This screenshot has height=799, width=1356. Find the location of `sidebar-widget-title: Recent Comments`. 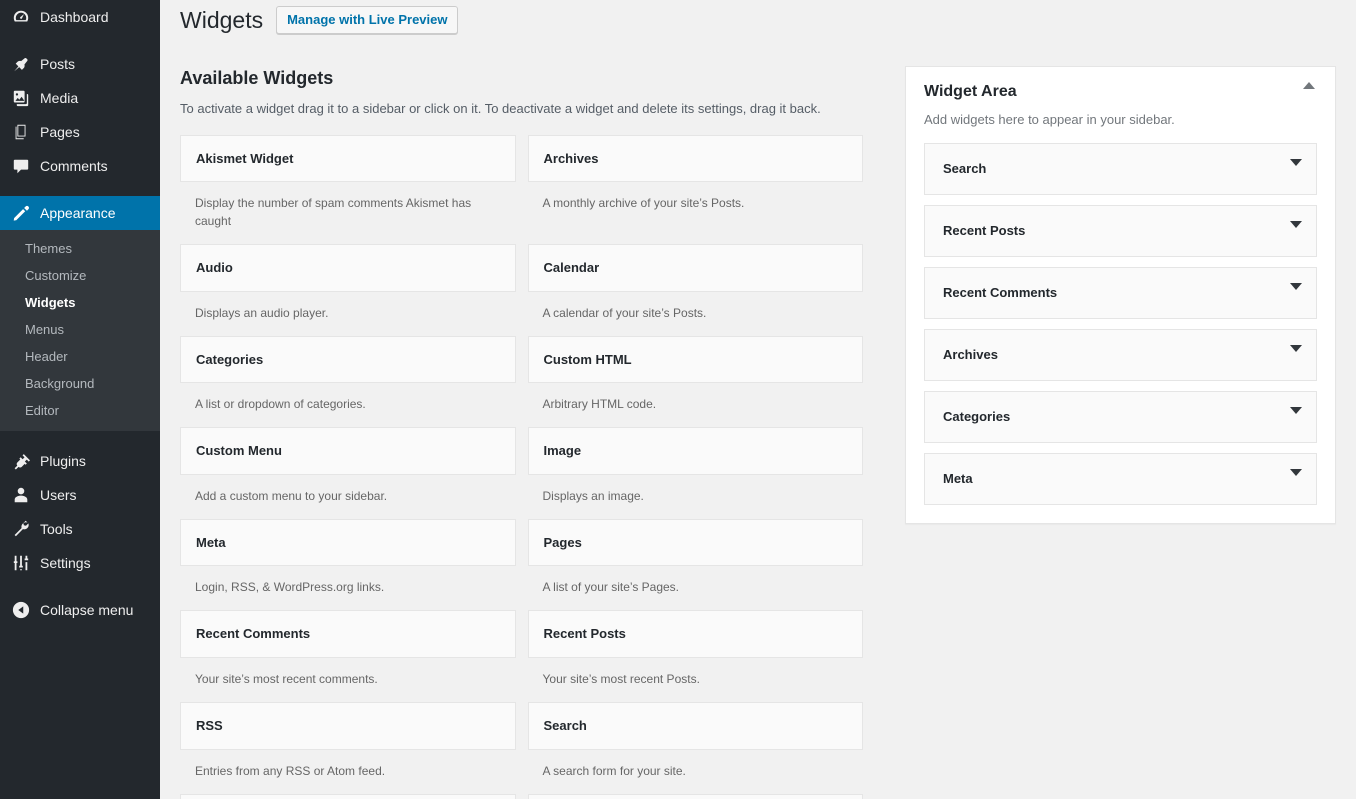

sidebar-widget-title: Recent Comments is located at coordinates (1000, 292).